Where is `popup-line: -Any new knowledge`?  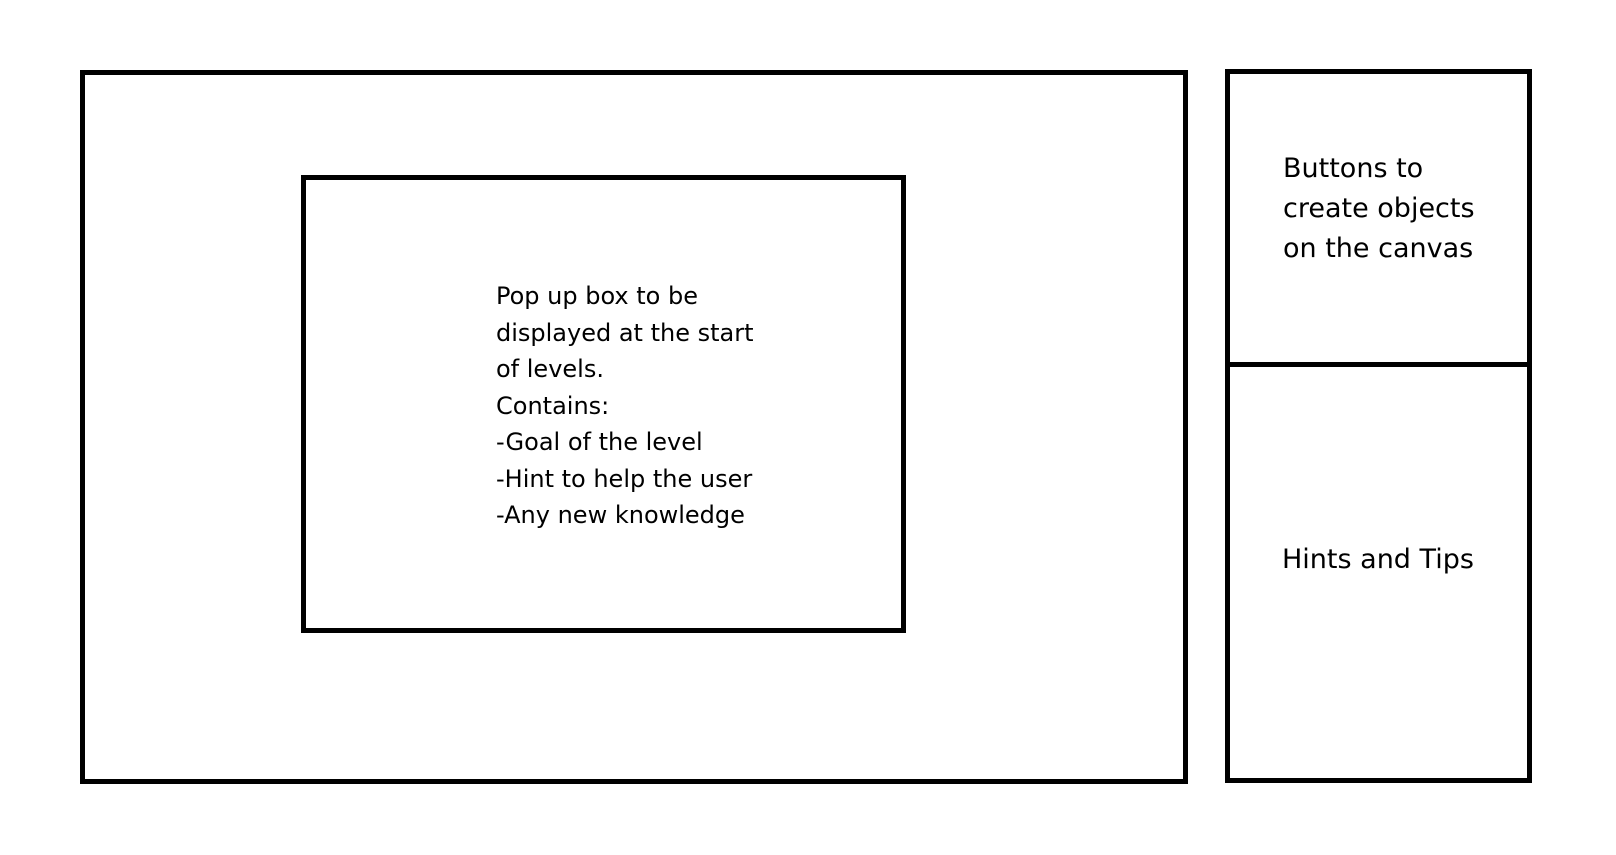 popup-line: -Any new knowledge is located at coordinates (620, 515).